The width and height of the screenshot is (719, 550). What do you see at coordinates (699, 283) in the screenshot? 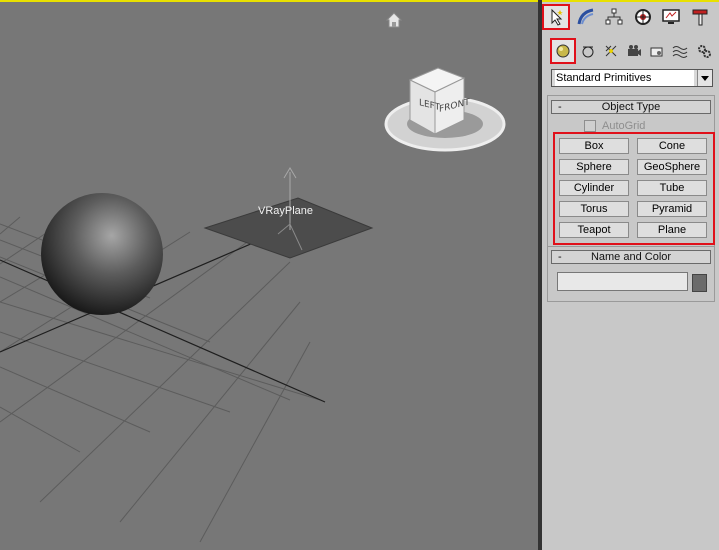
I see `object-color-swatch` at bounding box center [699, 283].